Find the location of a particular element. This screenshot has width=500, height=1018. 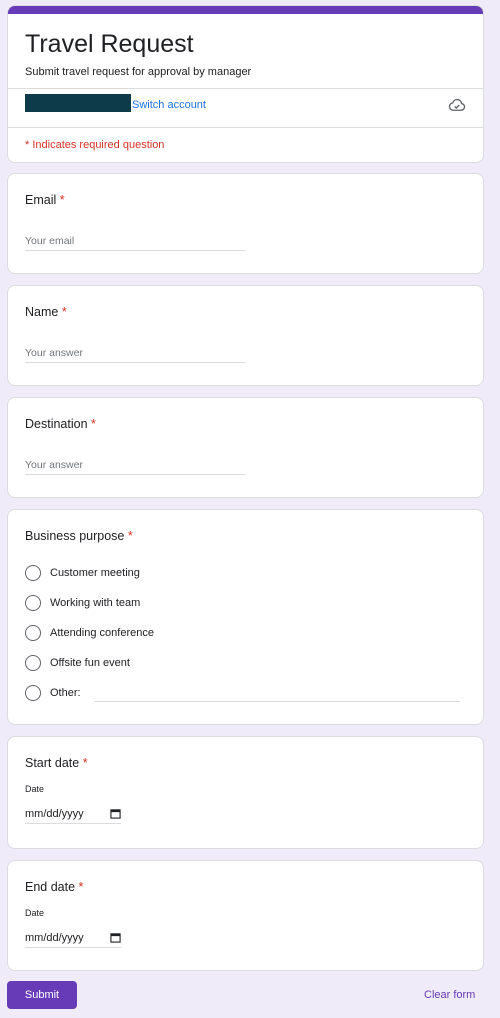

submit-button: Submit is located at coordinates (42, 995).